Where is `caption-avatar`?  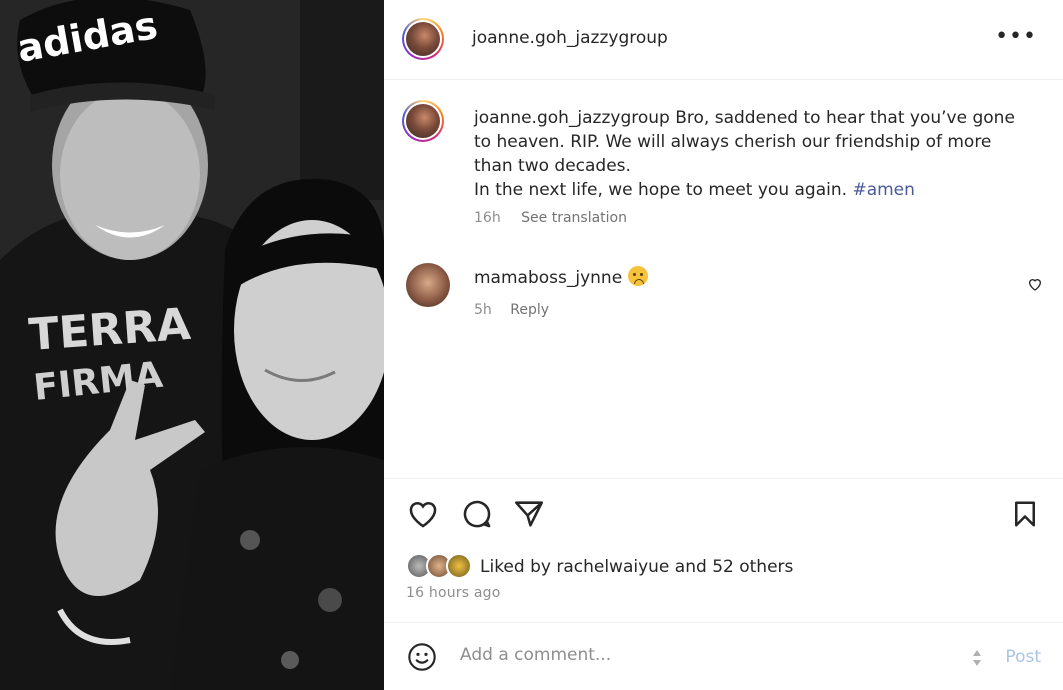 caption-avatar is located at coordinates (423, 121).